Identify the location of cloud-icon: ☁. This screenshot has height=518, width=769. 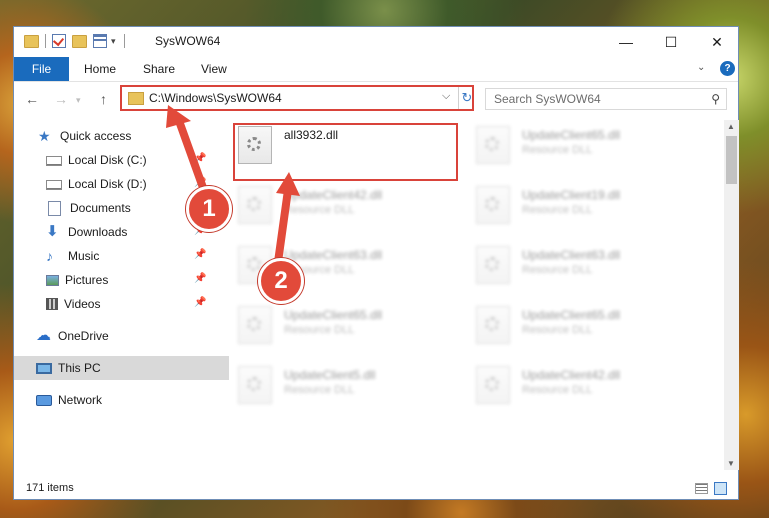
(43, 335).